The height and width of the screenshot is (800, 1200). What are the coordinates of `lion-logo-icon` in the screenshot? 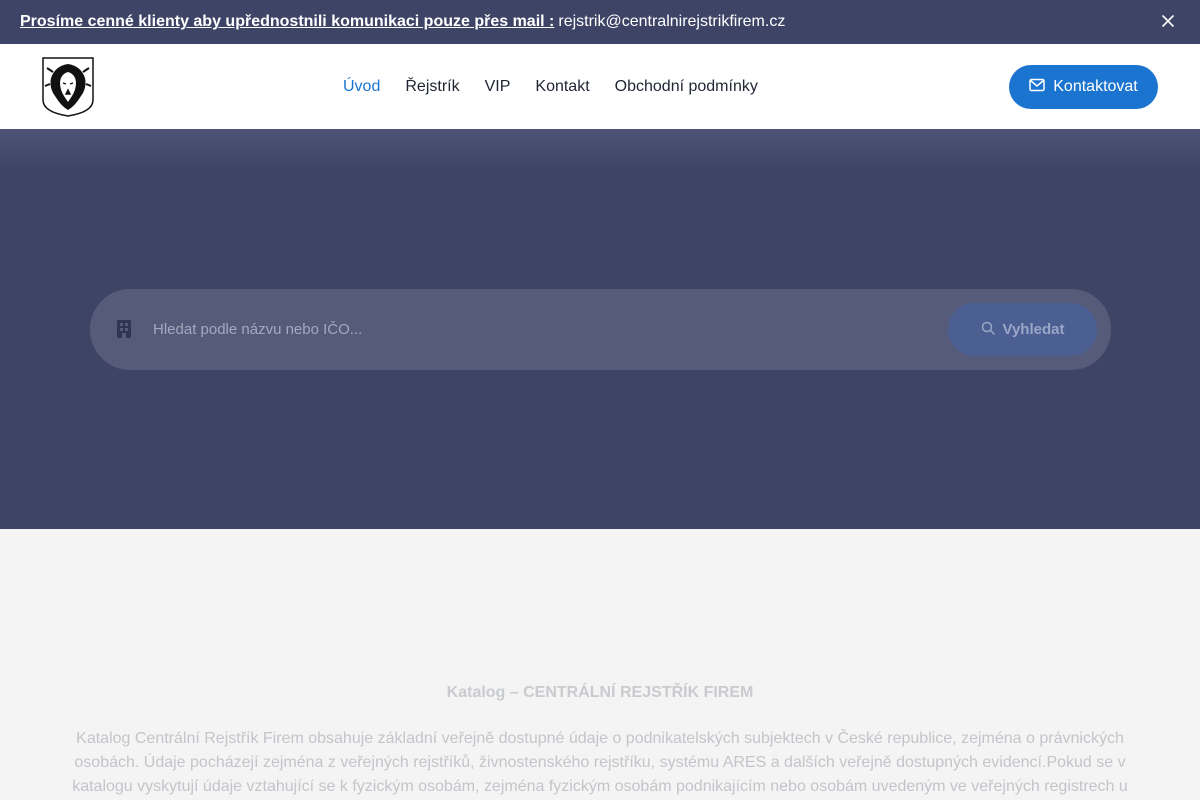 It's located at (68, 86).